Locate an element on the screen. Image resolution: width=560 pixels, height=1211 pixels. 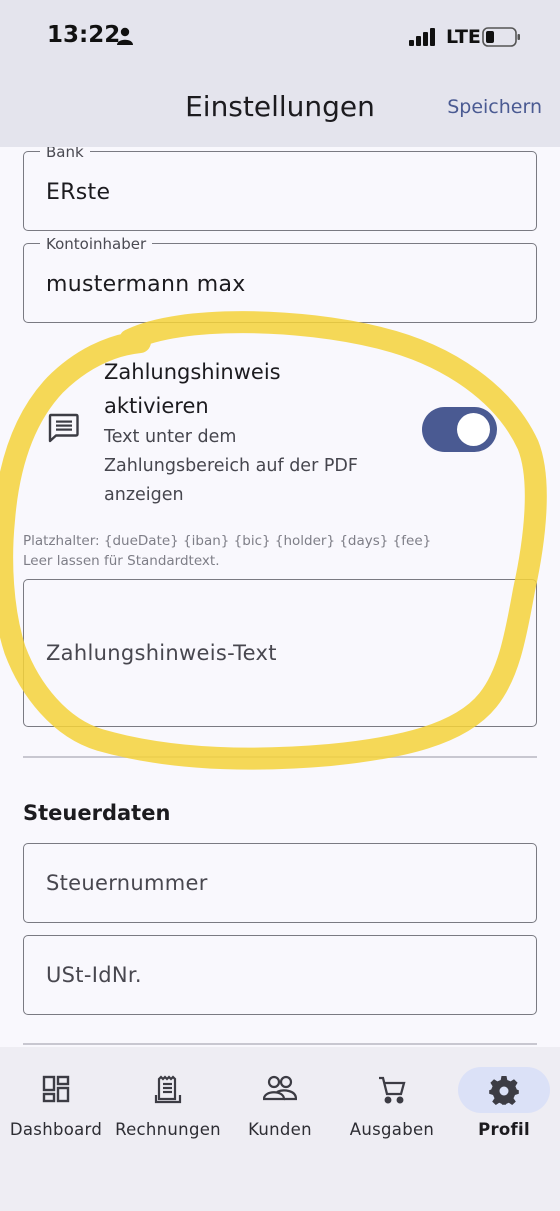
receipt-icon is located at coordinates (168, 1092).